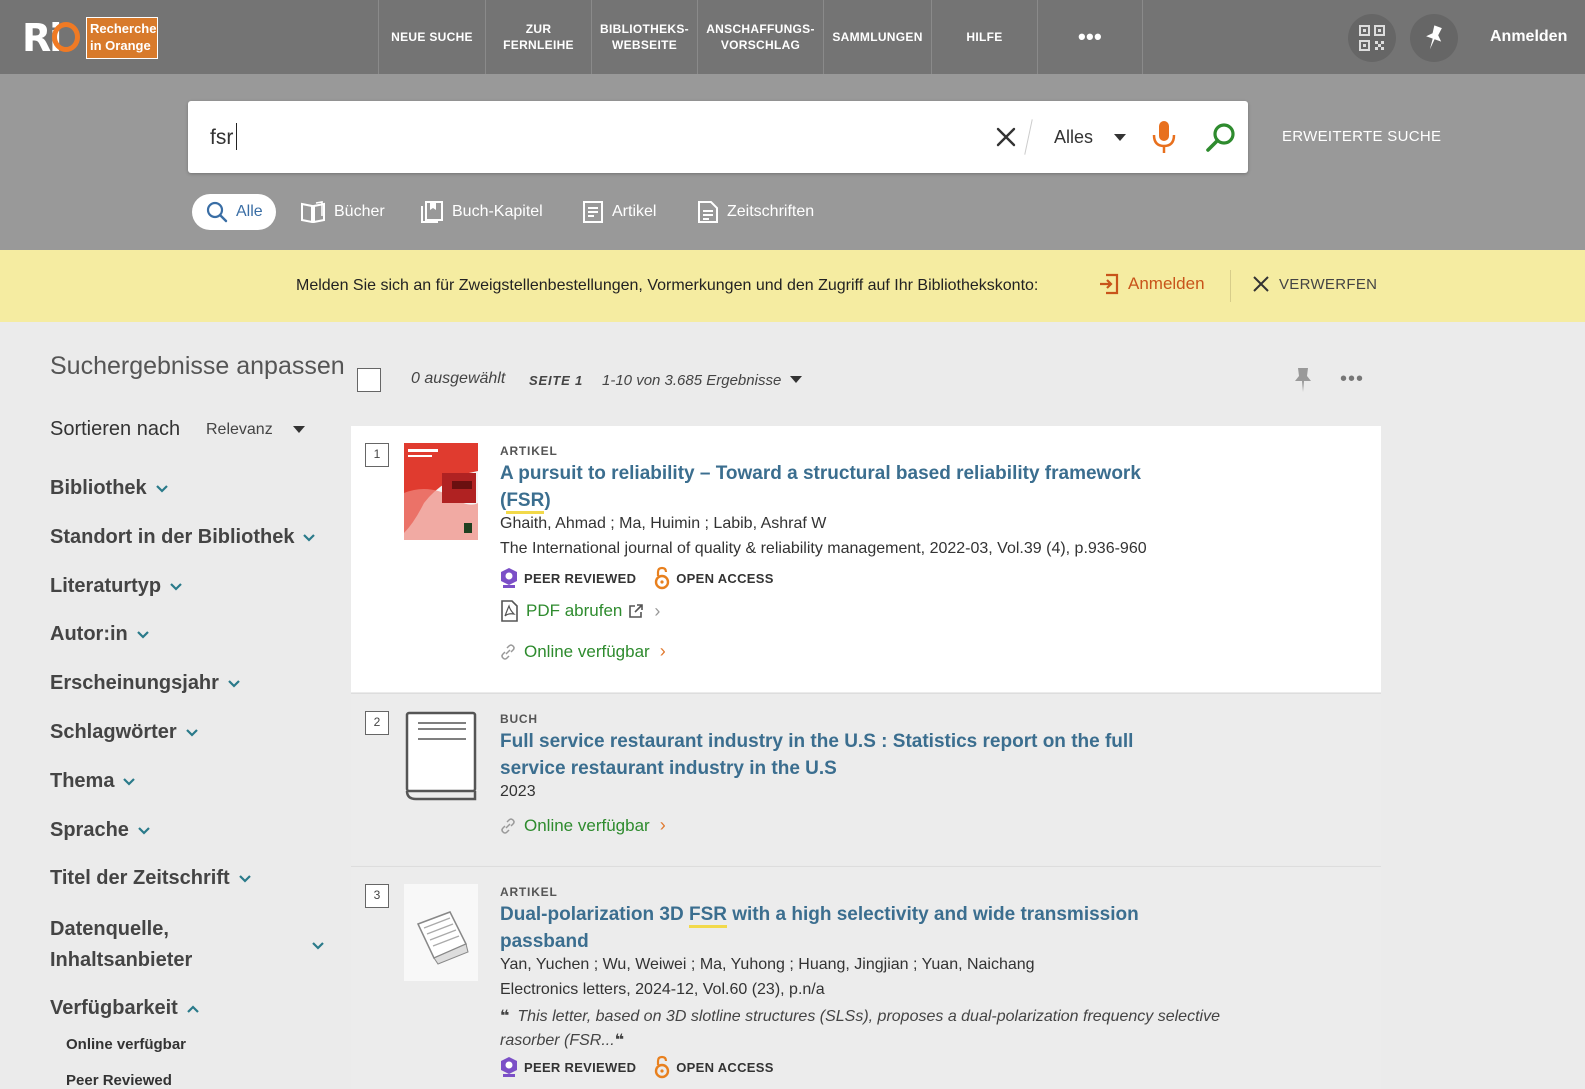  Describe the element at coordinates (377, 723) in the screenshot. I see `result-number: 2` at that location.